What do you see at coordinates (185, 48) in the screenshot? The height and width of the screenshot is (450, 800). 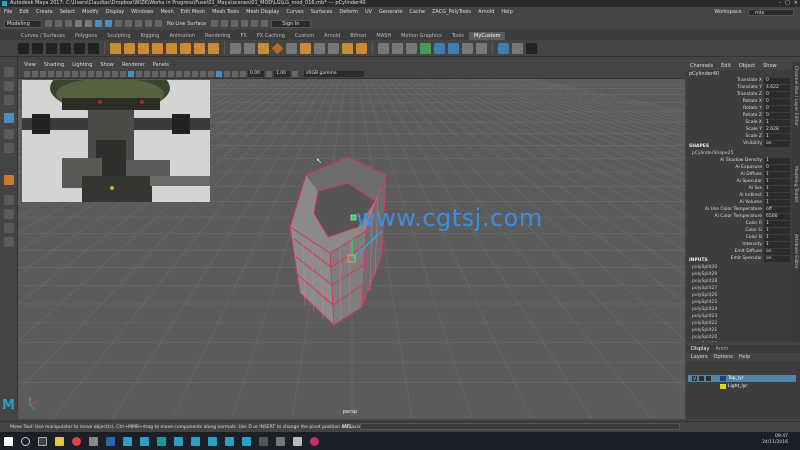 I see `poly-cone-icon` at bounding box center [185, 48].